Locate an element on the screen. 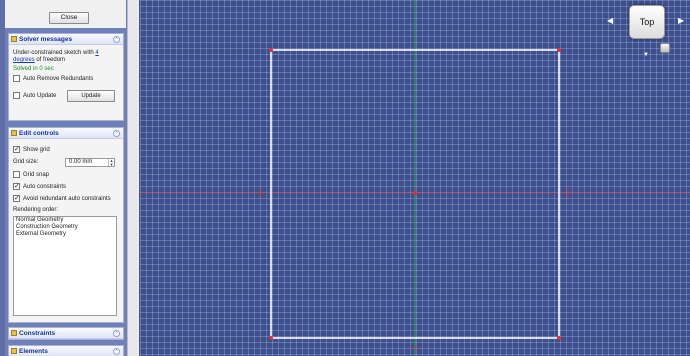 The height and width of the screenshot is (356, 690). auto-remove-label: Auto Remove Redundants is located at coordinates (58, 79).